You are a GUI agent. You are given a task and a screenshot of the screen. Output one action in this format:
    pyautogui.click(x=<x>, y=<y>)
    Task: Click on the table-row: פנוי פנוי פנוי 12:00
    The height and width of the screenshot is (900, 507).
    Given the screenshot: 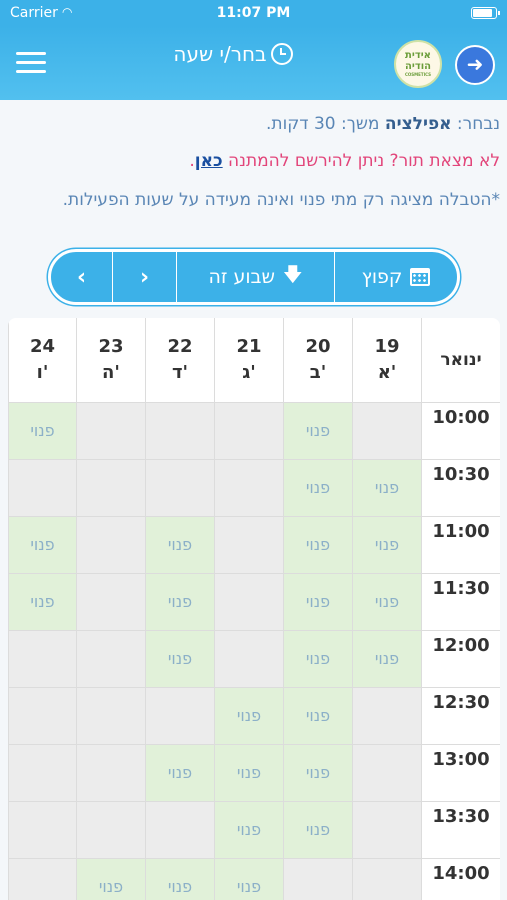 What is the action you would take?
    pyautogui.click(x=254, y=658)
    